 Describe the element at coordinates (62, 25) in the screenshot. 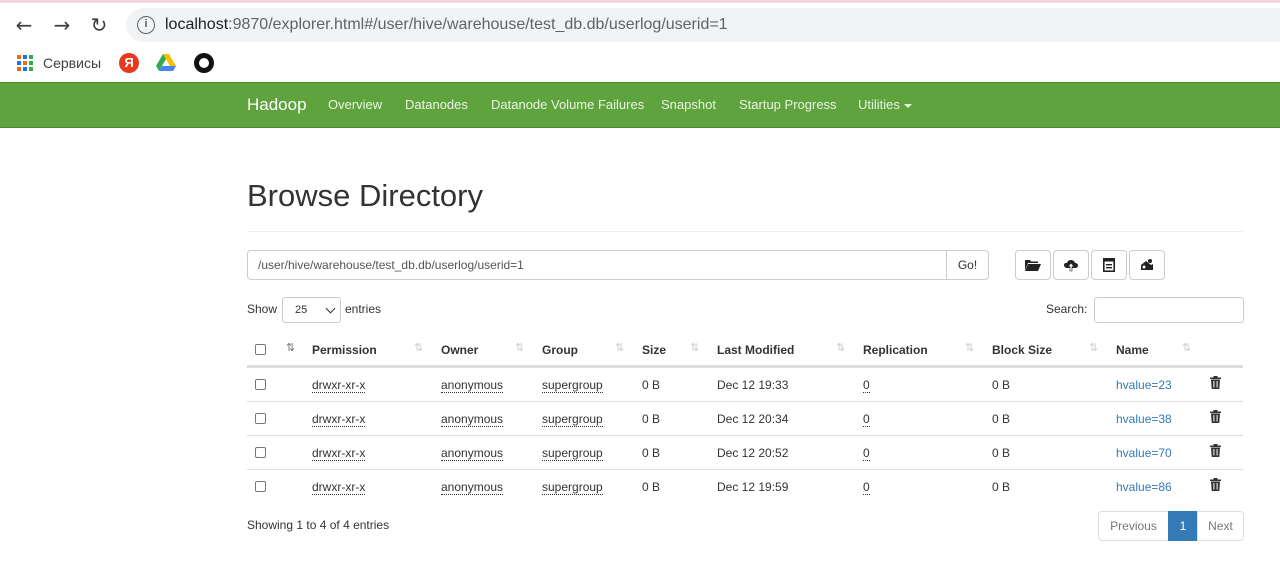

I see `forward-arrow-icon: →` at that location.